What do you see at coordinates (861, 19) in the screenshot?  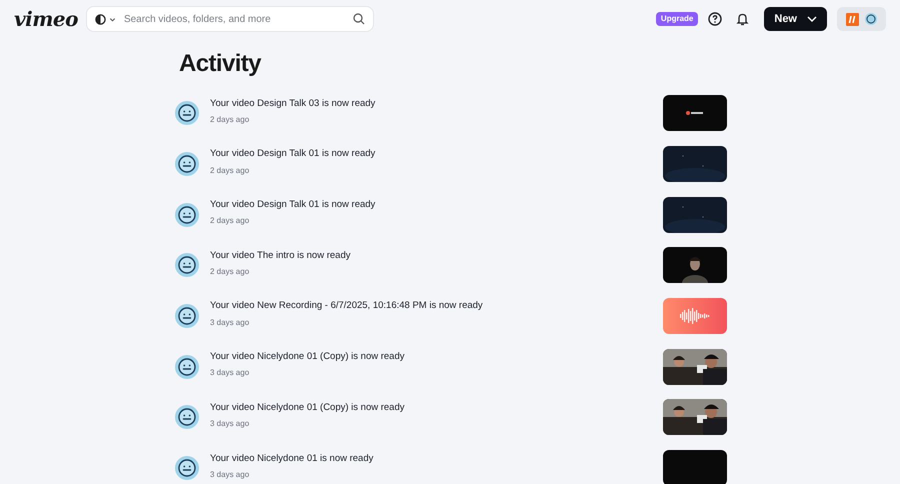 I see `account-switcher` at bounding box center [861, 19].